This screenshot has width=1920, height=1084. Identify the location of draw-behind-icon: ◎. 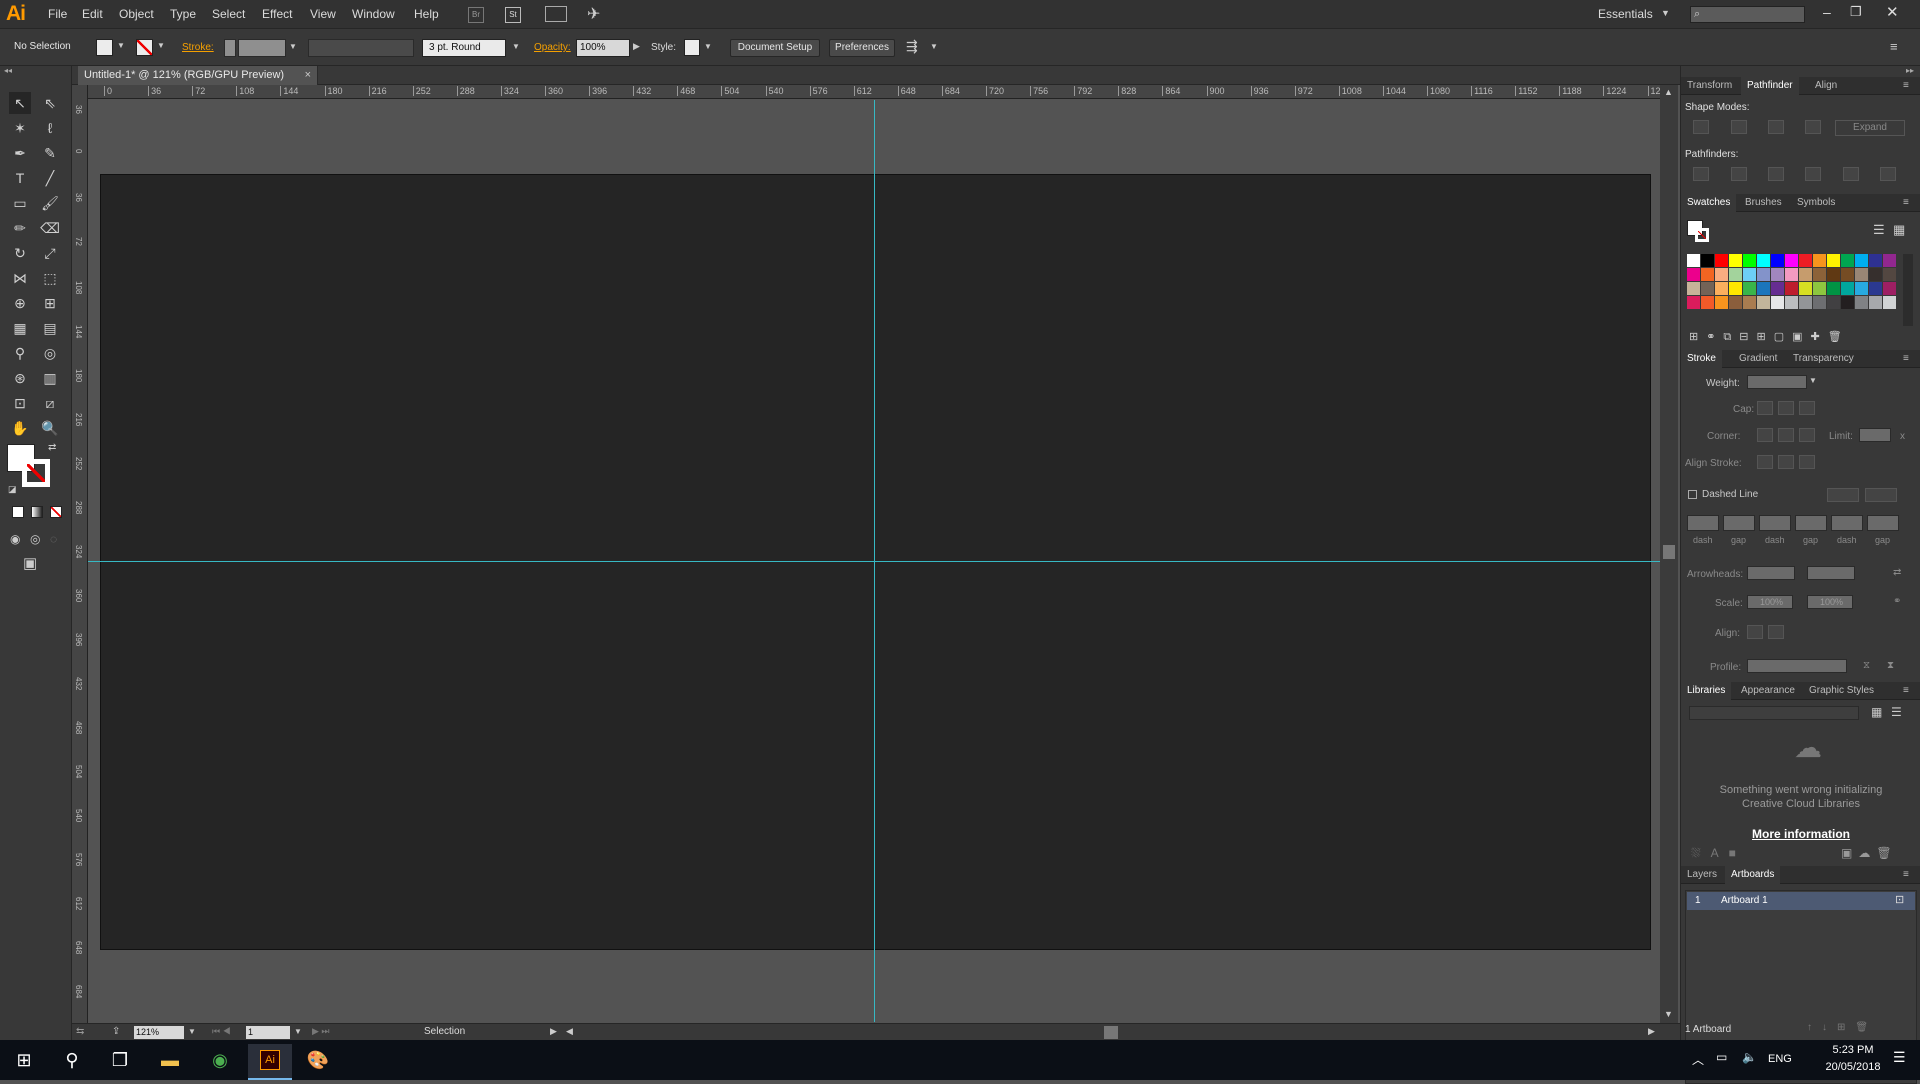
(35, 539).